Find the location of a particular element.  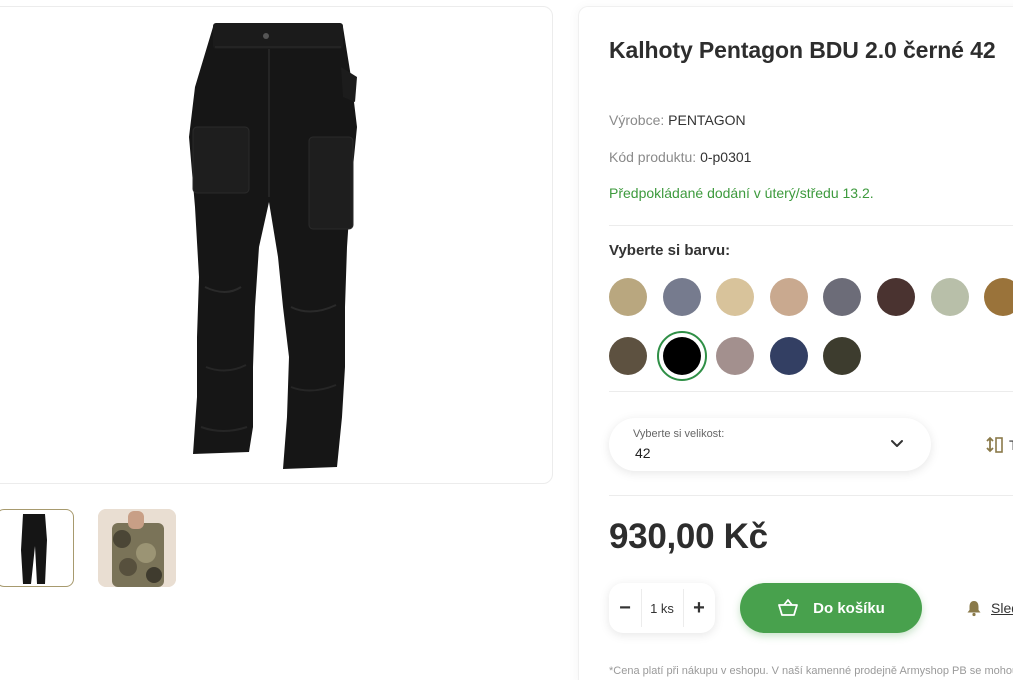

size-guide-link: T is located at coordinates (1011, 445).